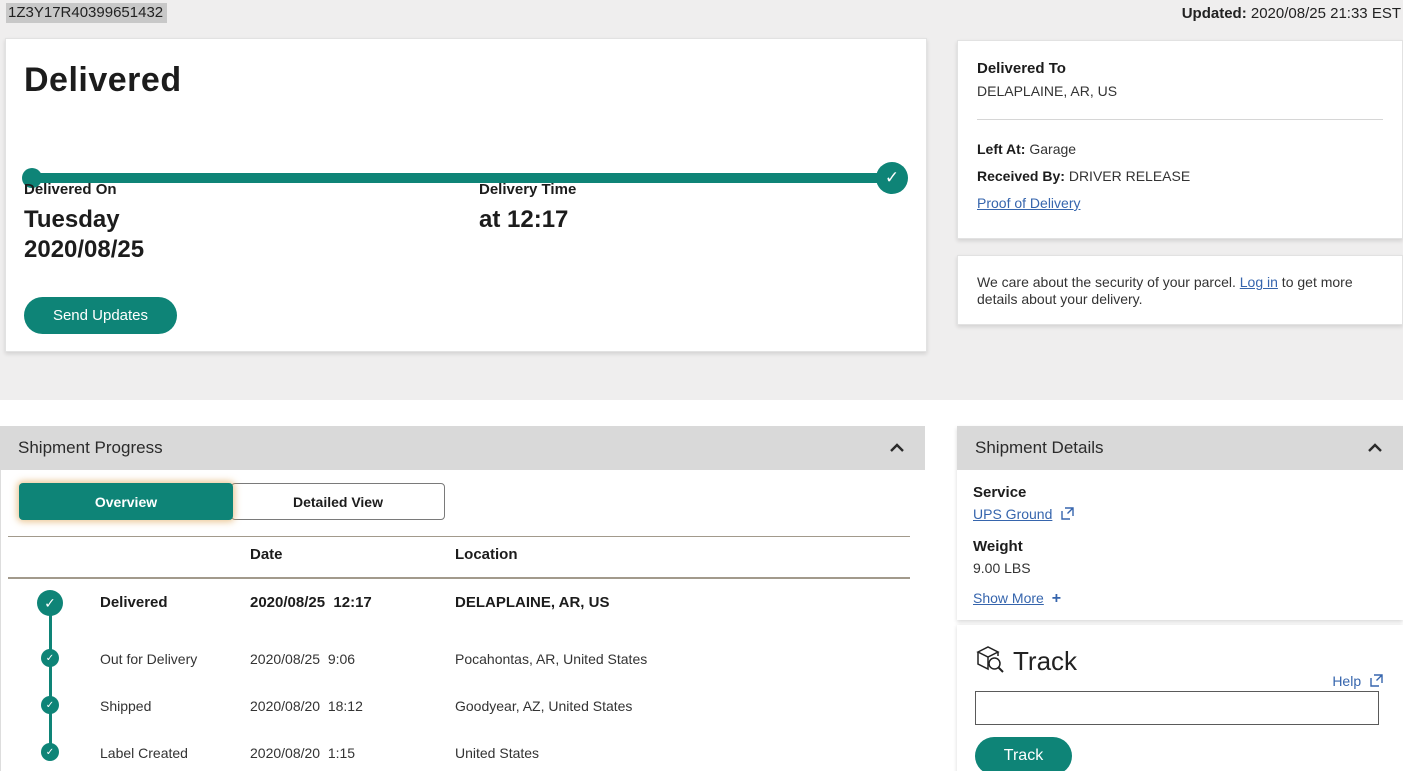  I want to click on track-package-icon, so click(989, 661).